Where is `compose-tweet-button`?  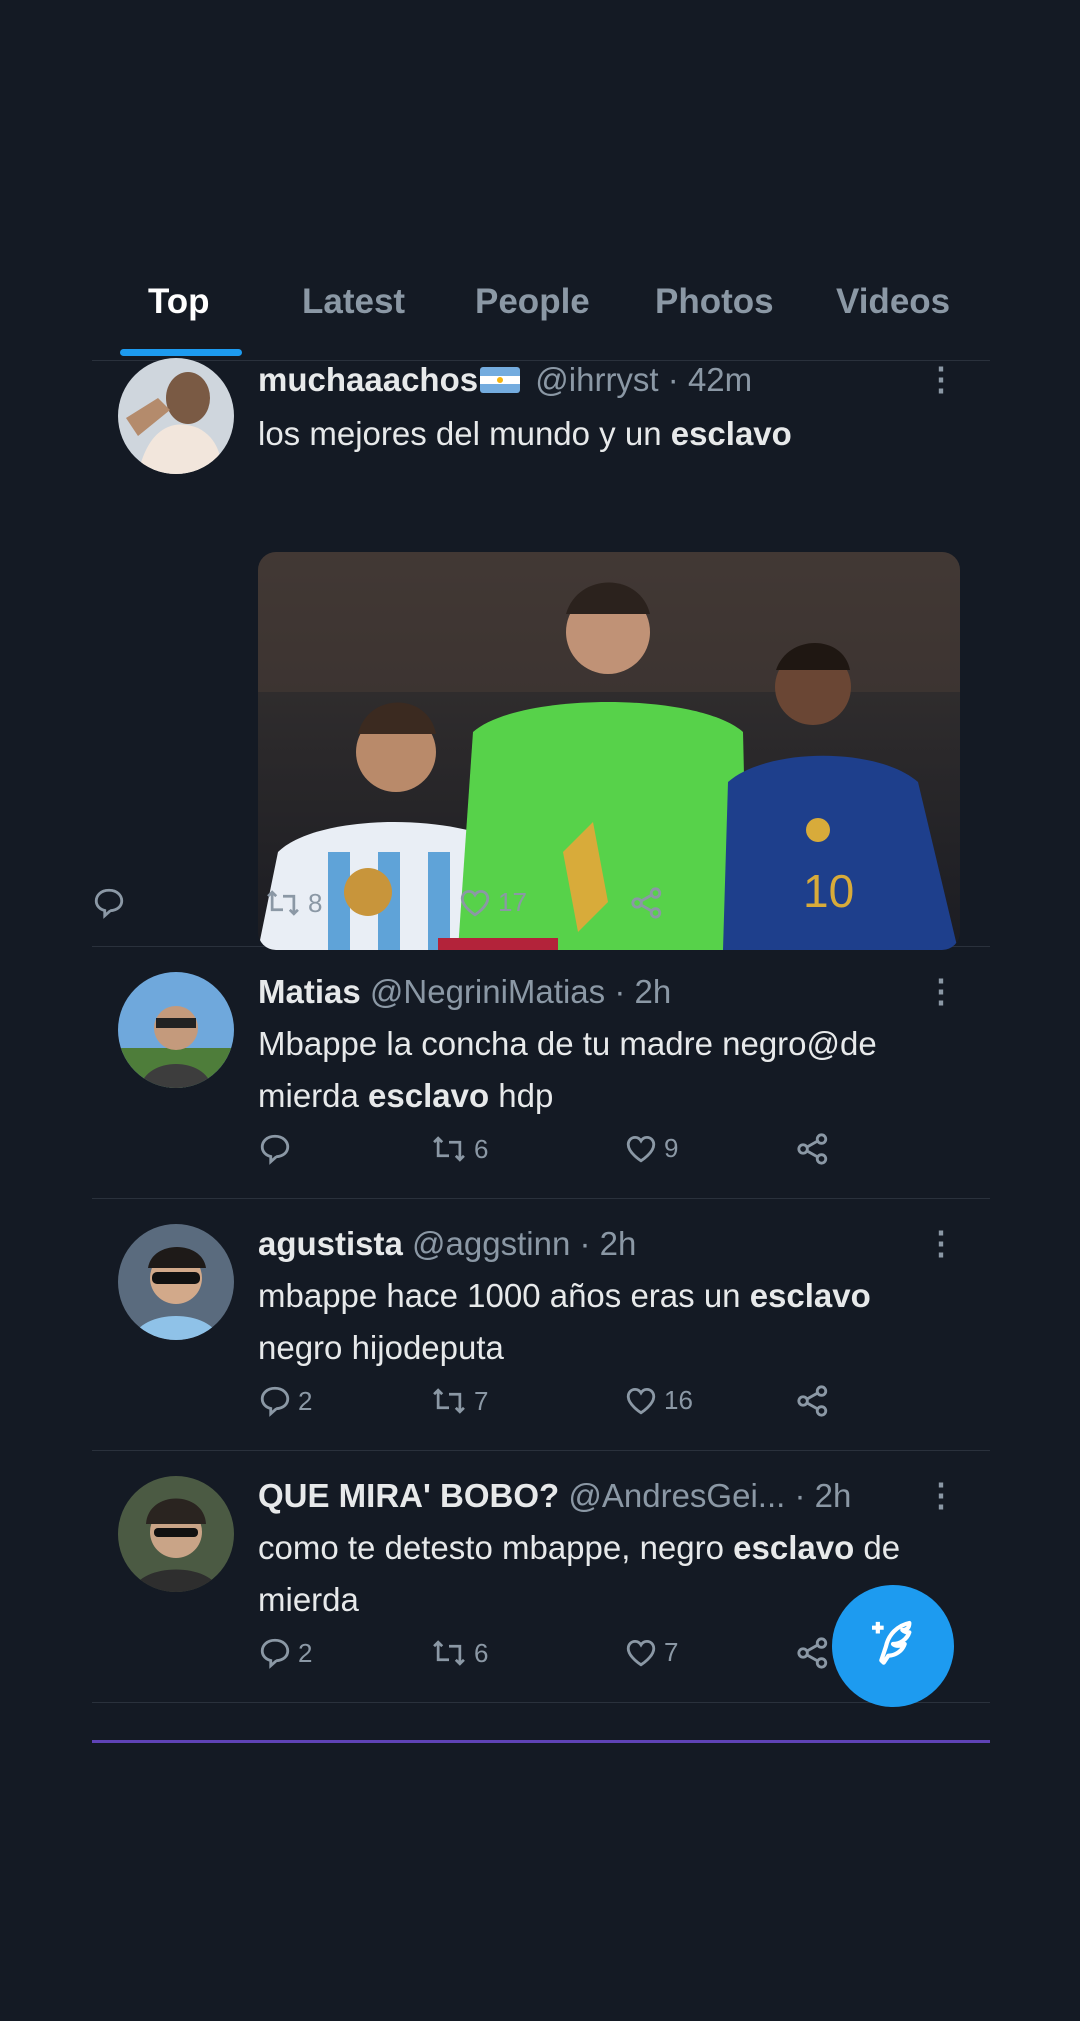
compose-tweet-button is located at coordinates (893, 1646).